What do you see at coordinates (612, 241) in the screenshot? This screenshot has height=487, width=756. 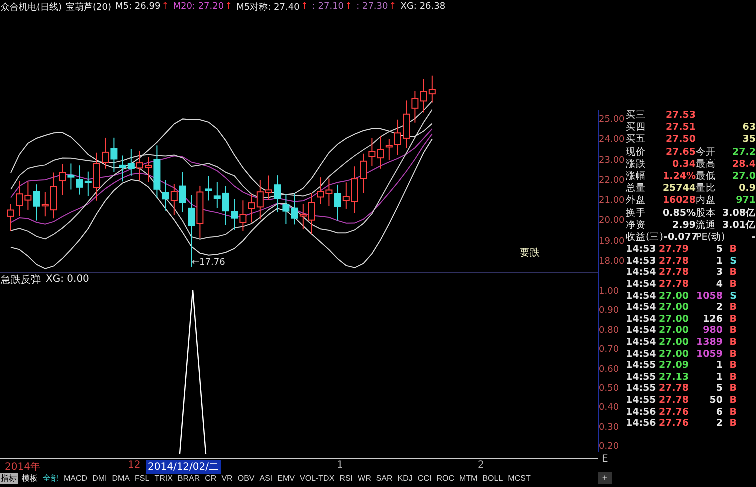 I see `price-axis-label: 19.00` at bounding box center [612, 241].